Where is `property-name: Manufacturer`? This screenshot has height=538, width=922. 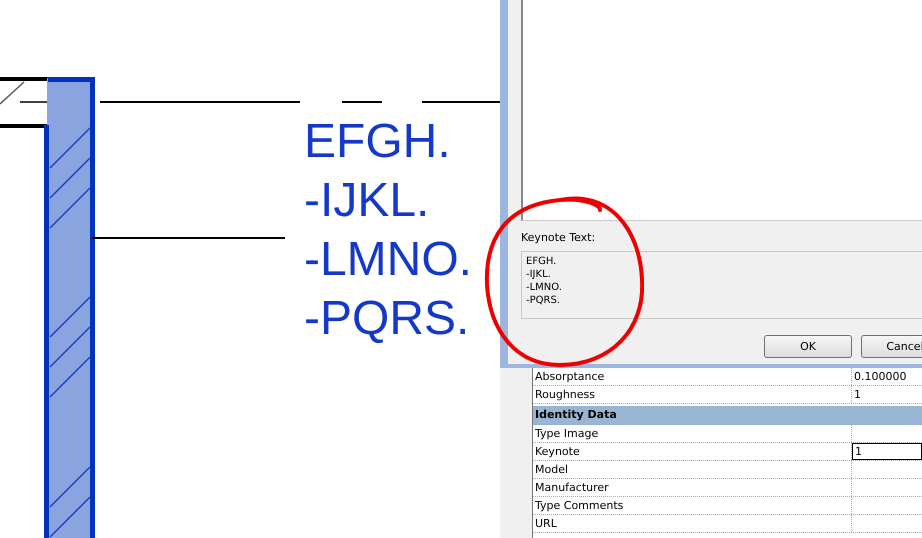
property-name: Manufacturer is located at coordinates (692, 487).